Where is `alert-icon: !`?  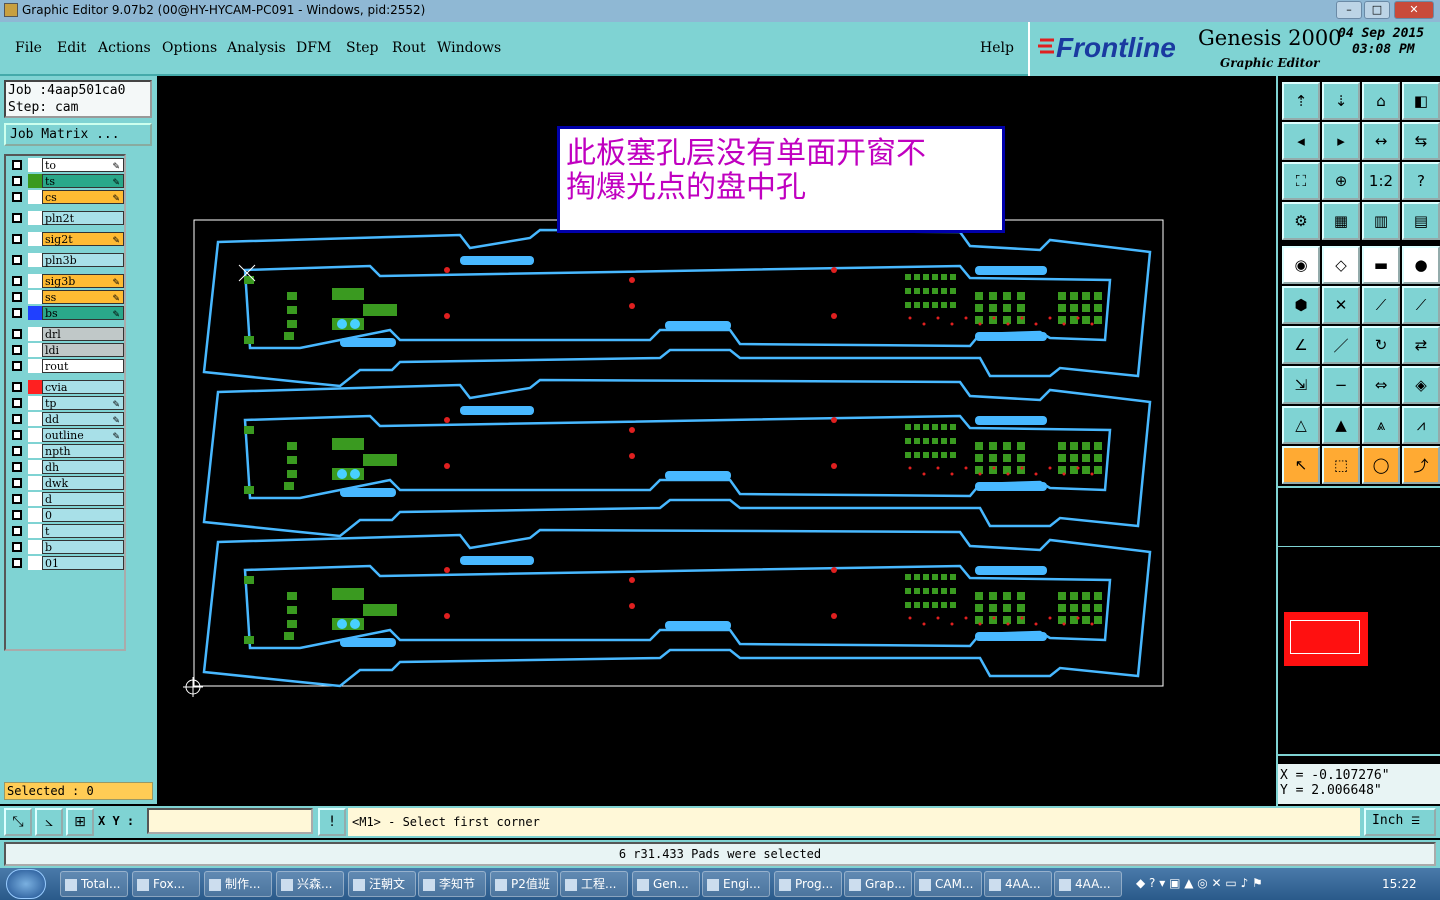 alert-icon: ! is located at coordinates (332, 822).